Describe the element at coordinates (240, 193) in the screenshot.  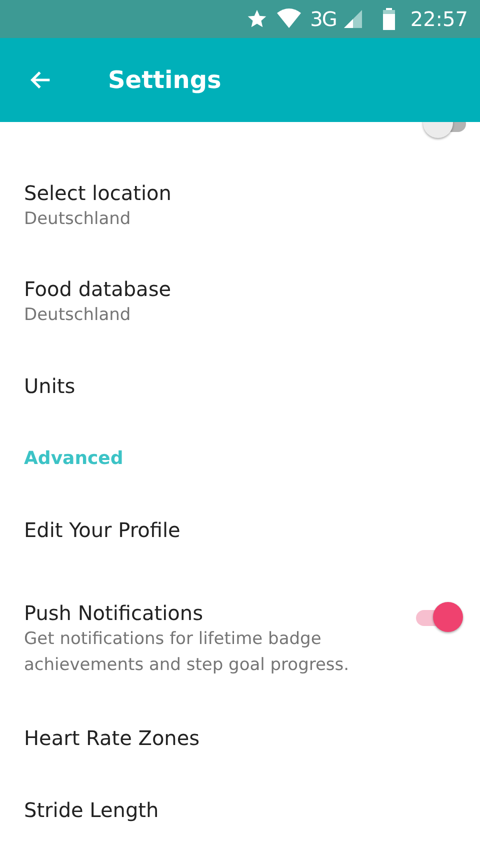
I see `setting-title: Select location` at that location.